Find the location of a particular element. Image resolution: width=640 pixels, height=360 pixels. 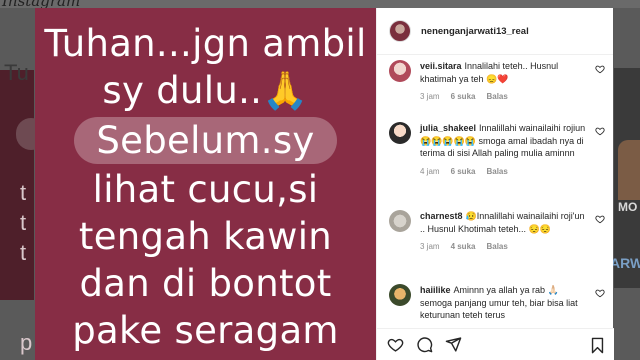

background-left-text: Tu is located at coordinates (16, 72).